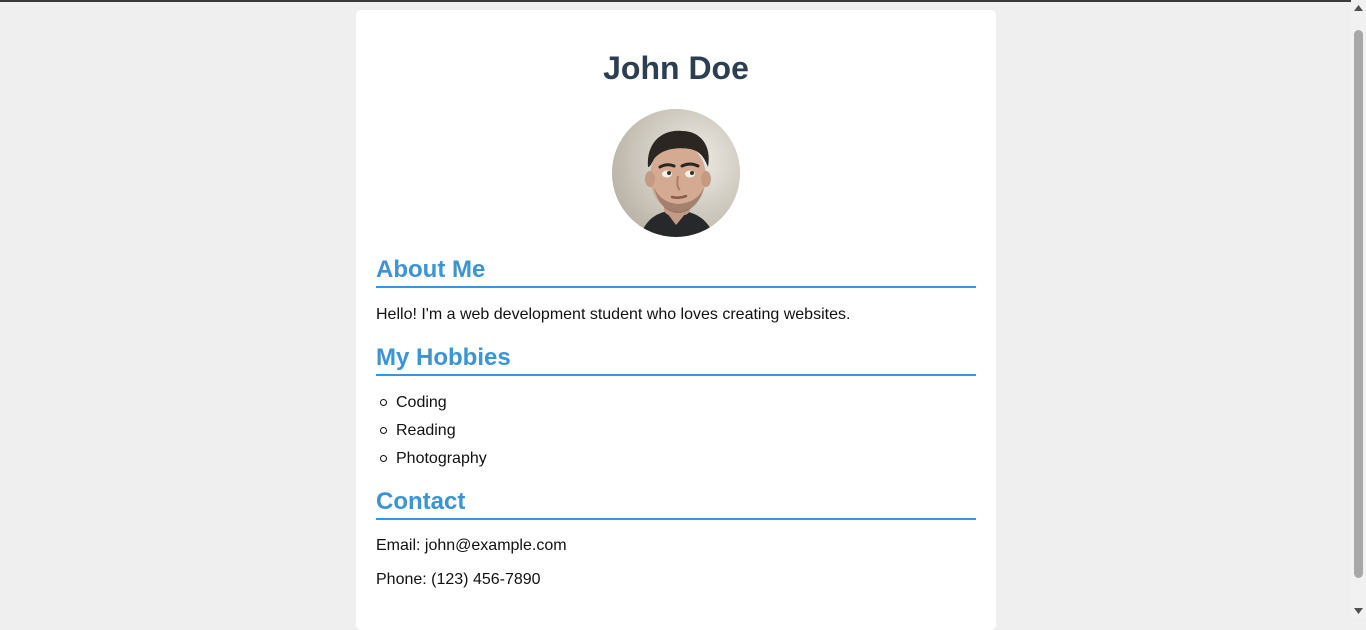 The height and width of the screenshot is (630, 1366). I want to click on chevron-down-icon, so click(1358, 610).